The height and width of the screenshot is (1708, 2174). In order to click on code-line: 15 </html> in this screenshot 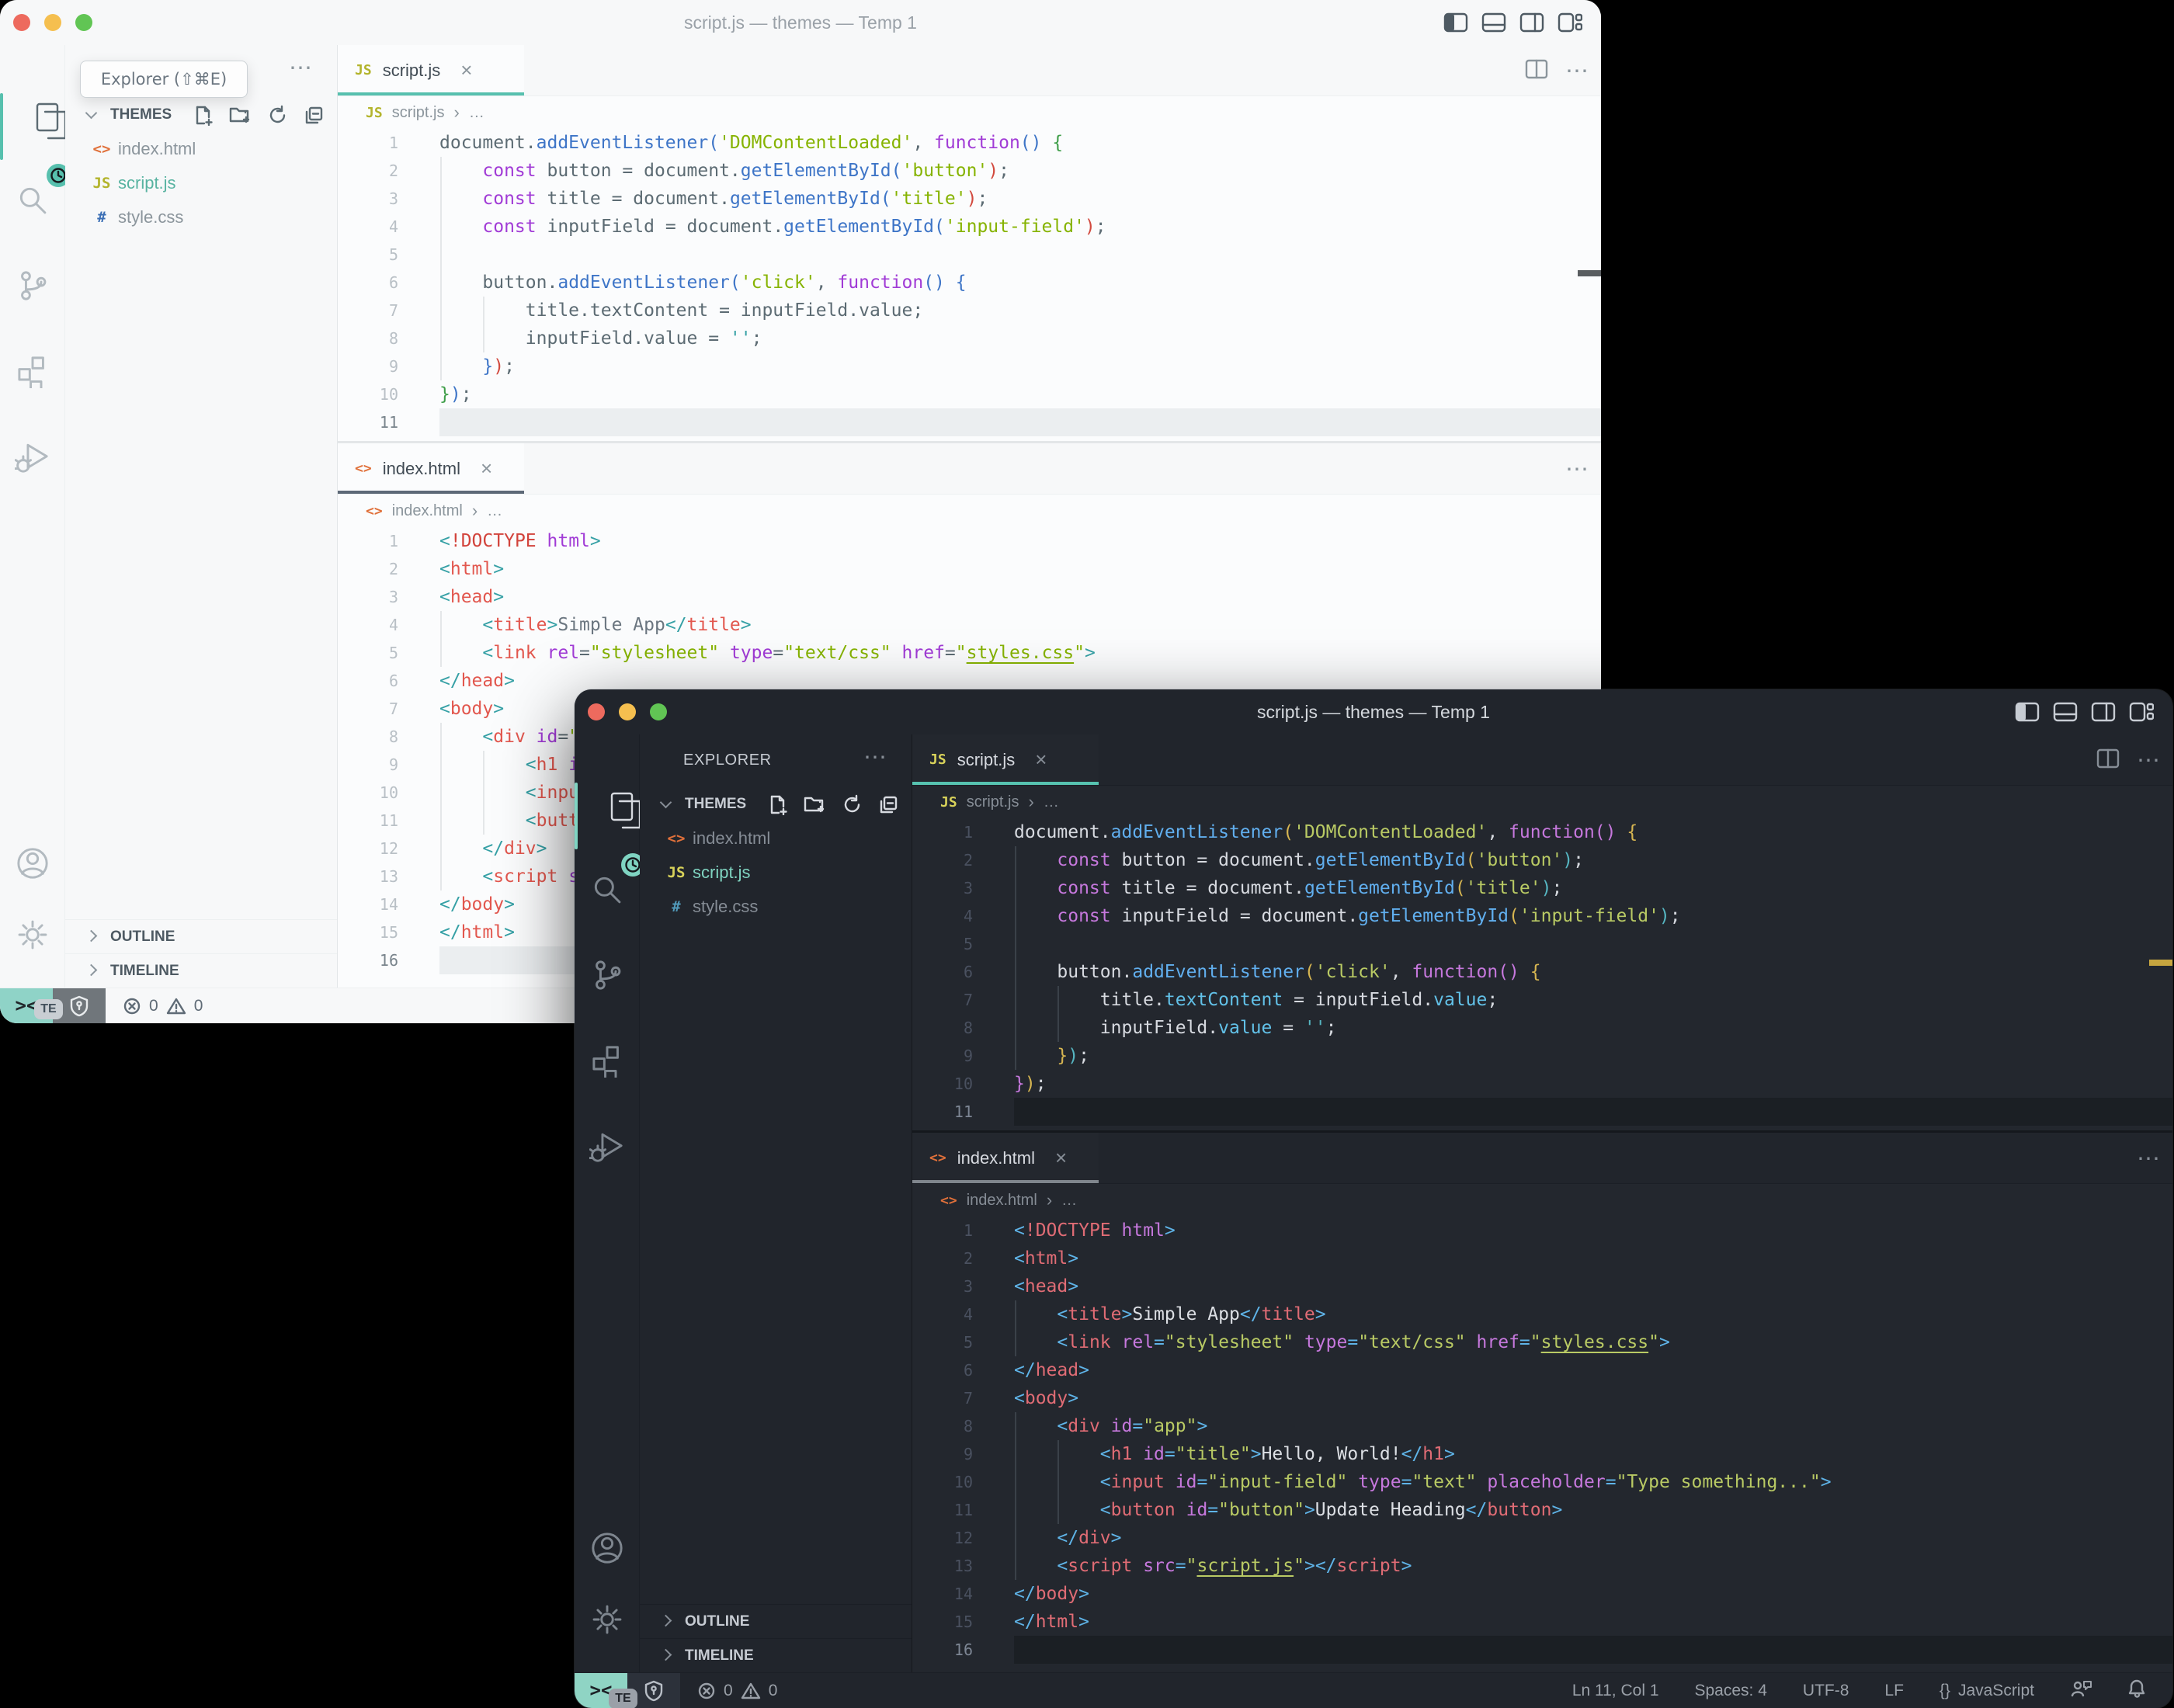, I will do `click(1542, 1622)`.